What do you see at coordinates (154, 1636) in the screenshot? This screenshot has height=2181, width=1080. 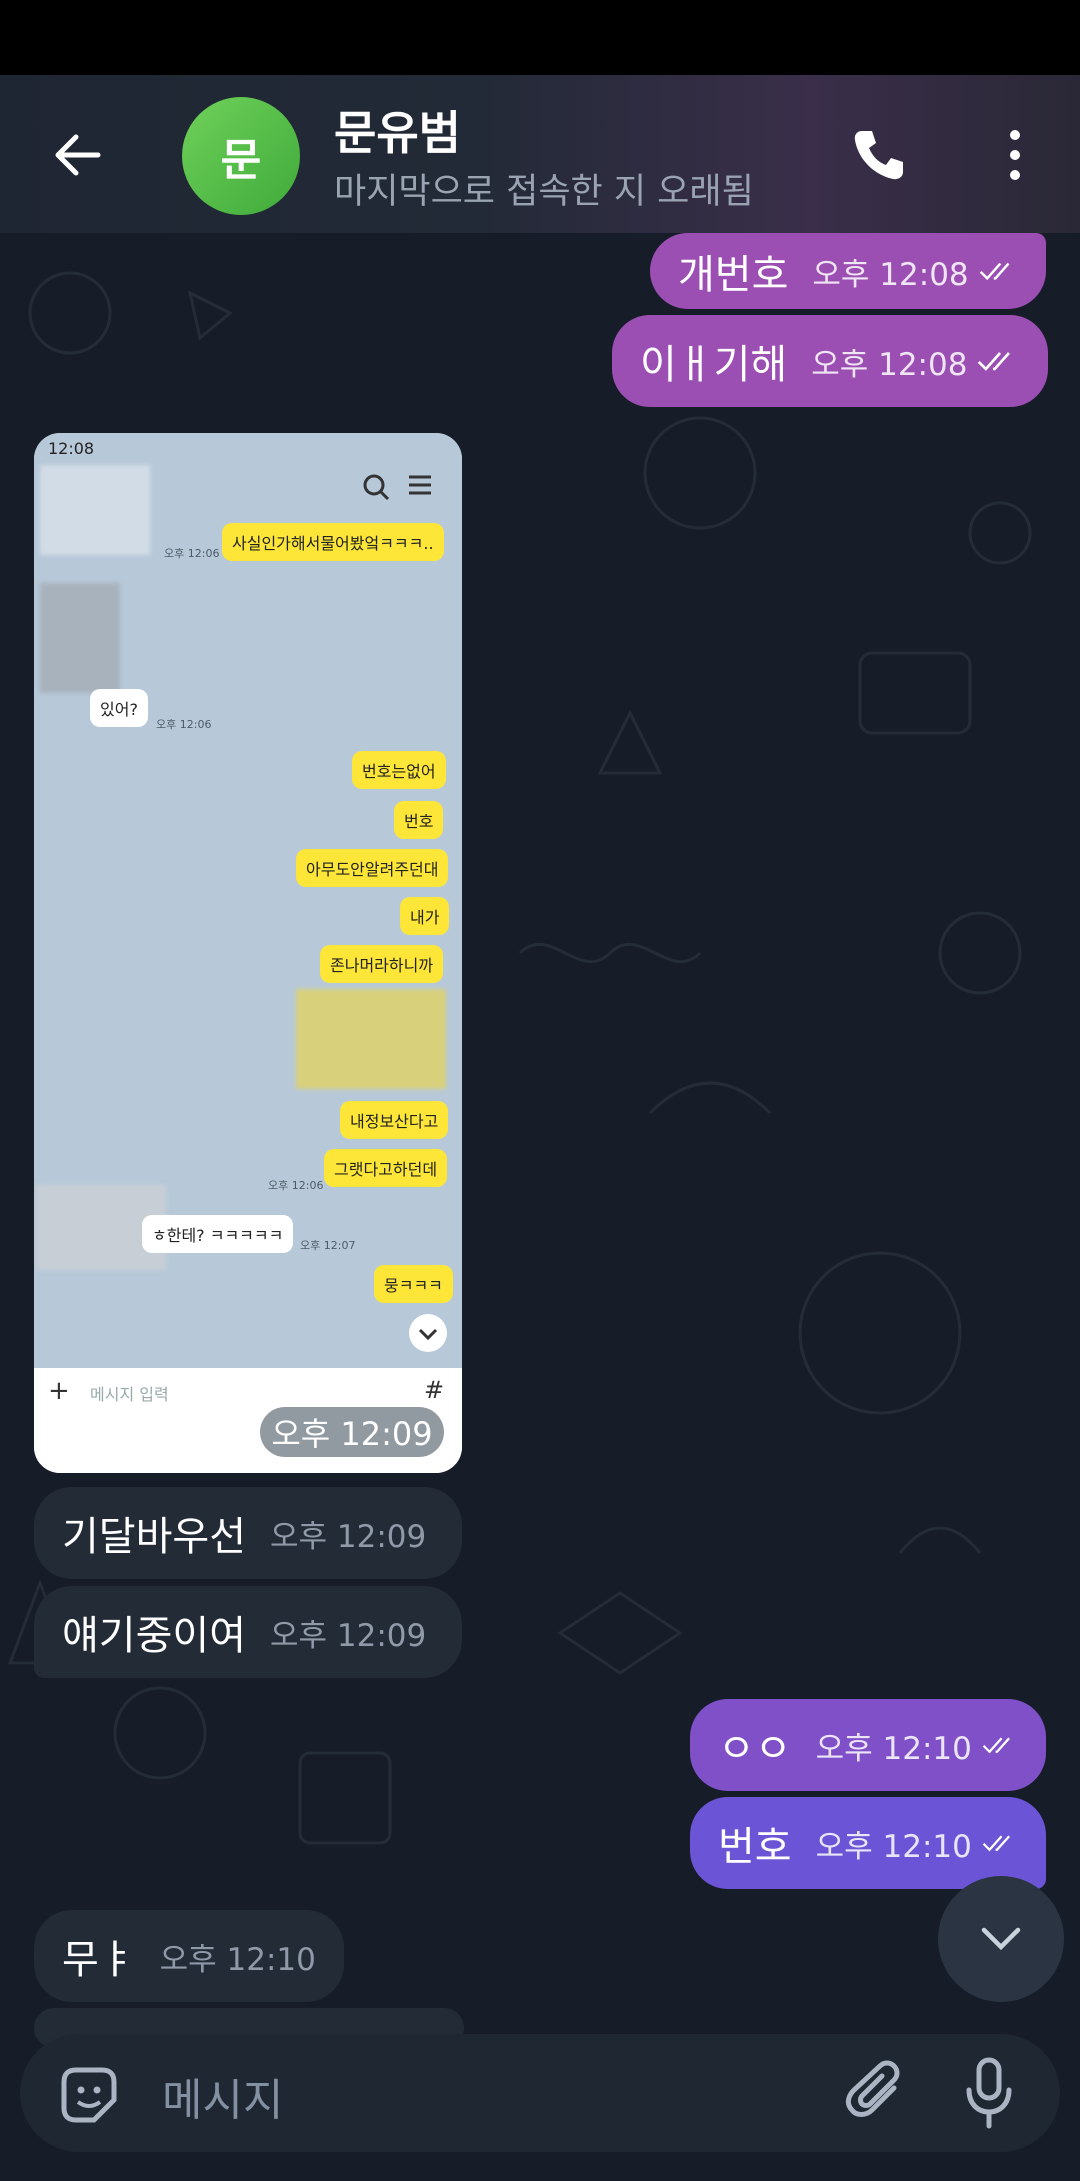 I see `message-text: 얘기중이여` at bounding box center [154, 1636].